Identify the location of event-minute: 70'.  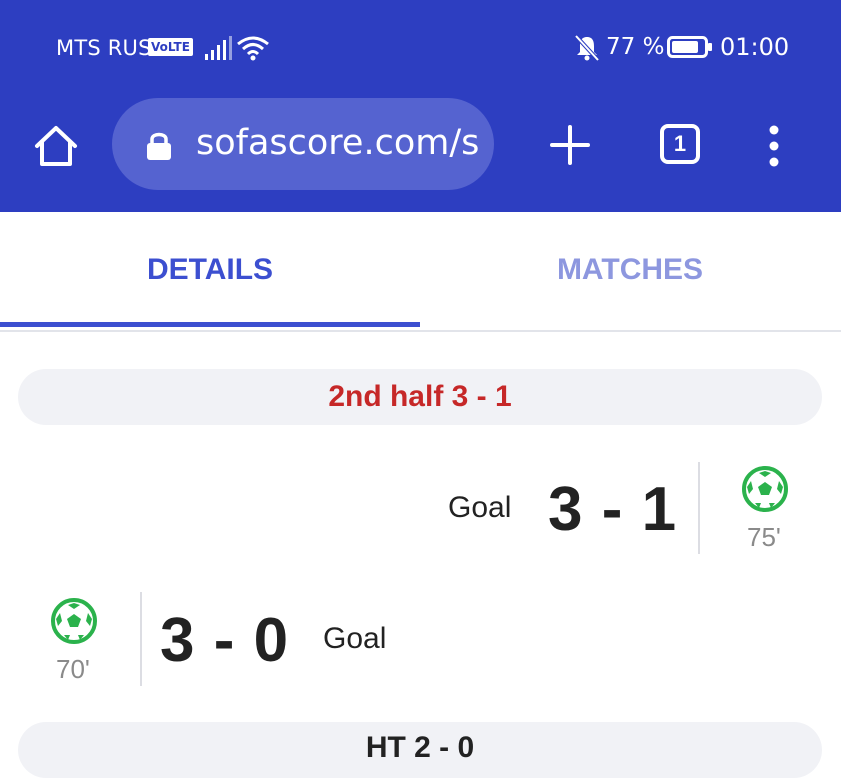
(73, 669).